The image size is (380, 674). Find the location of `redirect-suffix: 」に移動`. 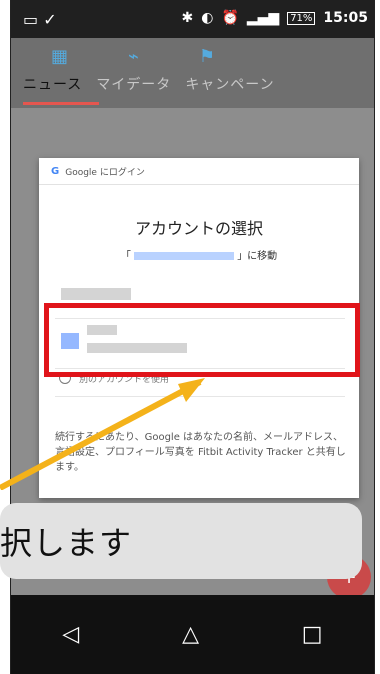

redirect-suffix: 」に移動 is located at coordinates (257, 256).